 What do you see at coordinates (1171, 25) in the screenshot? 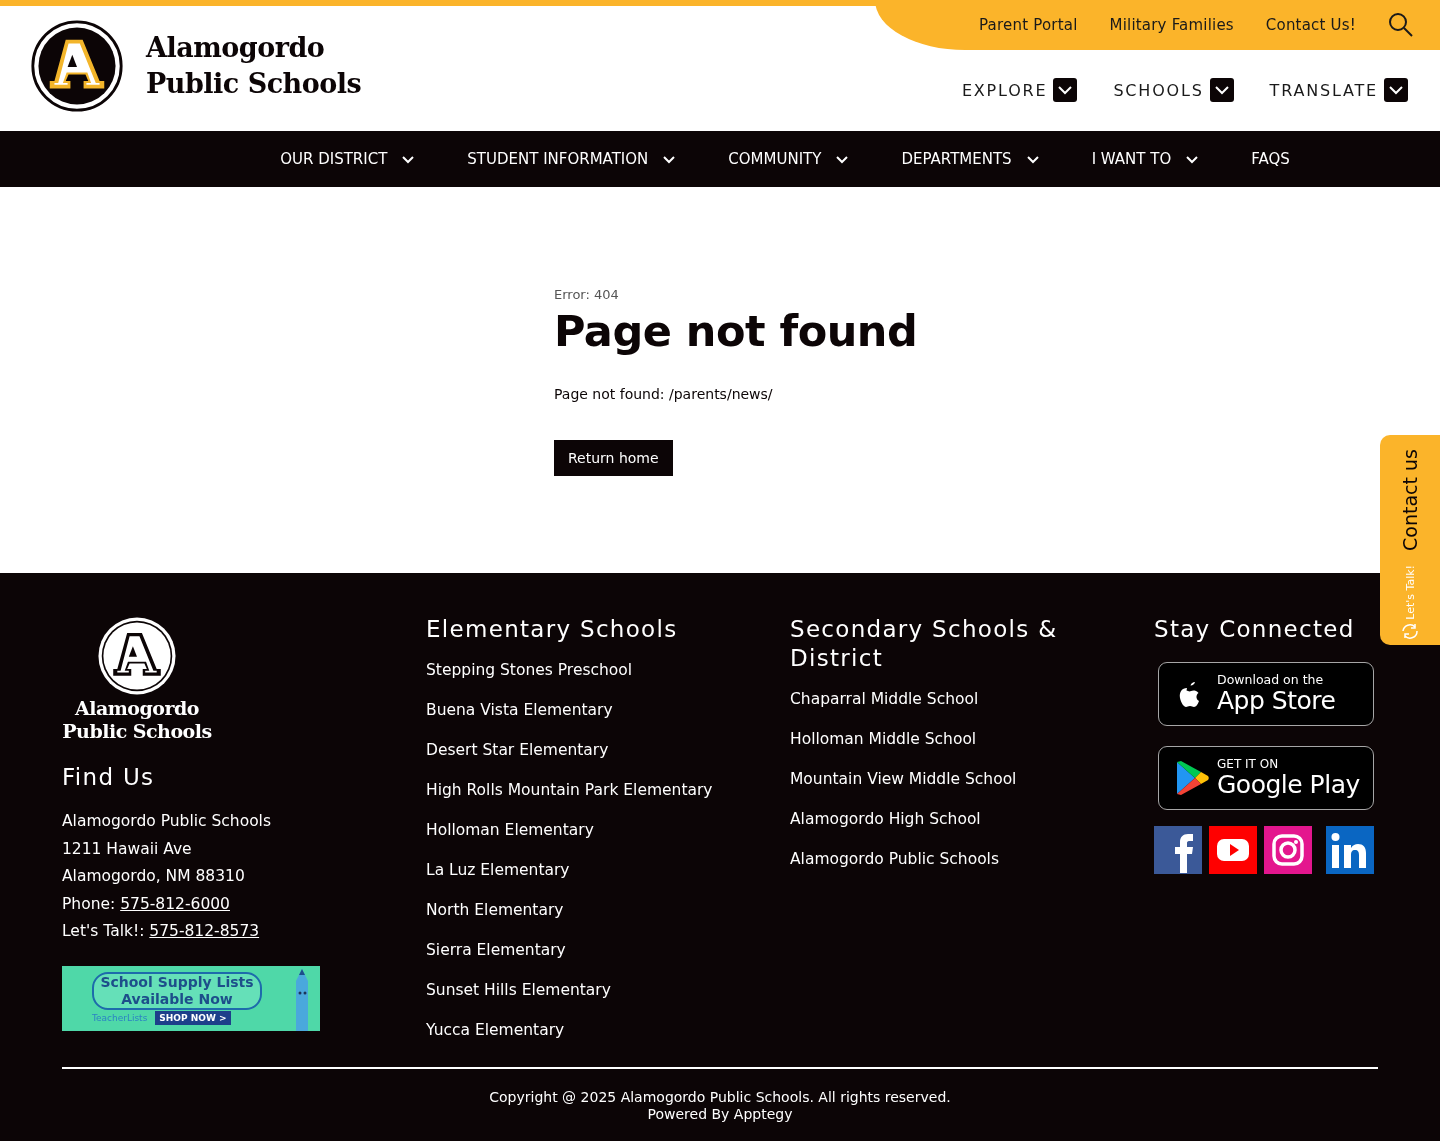
I see `utility-link: Military Families` at bounding box center [1171, 25].